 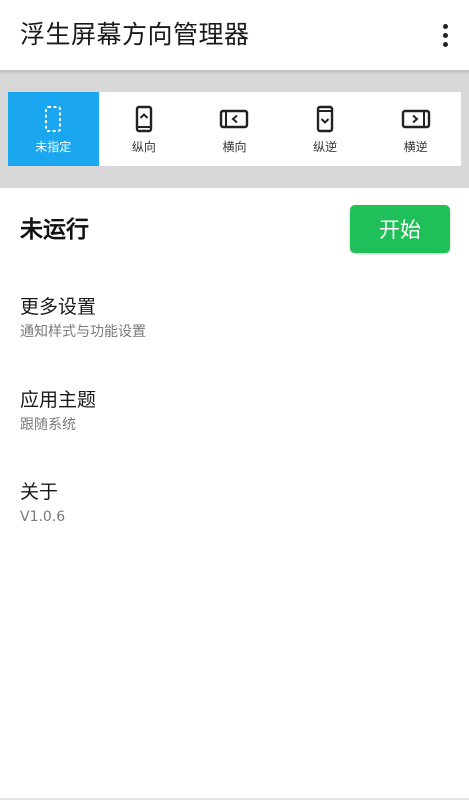 What do you see at coordinates (48, 425) in the screenshot?
I see `setting-subtitle: 跟随系统` at bounding box center [48, 425].